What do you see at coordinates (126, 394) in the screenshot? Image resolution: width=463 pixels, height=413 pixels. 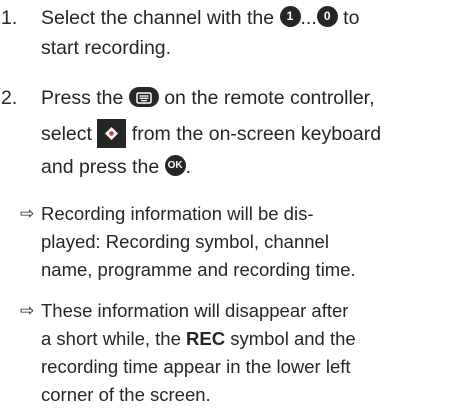 I see `result-text-line: corner of the screen.` at bounding box center [126, 394].